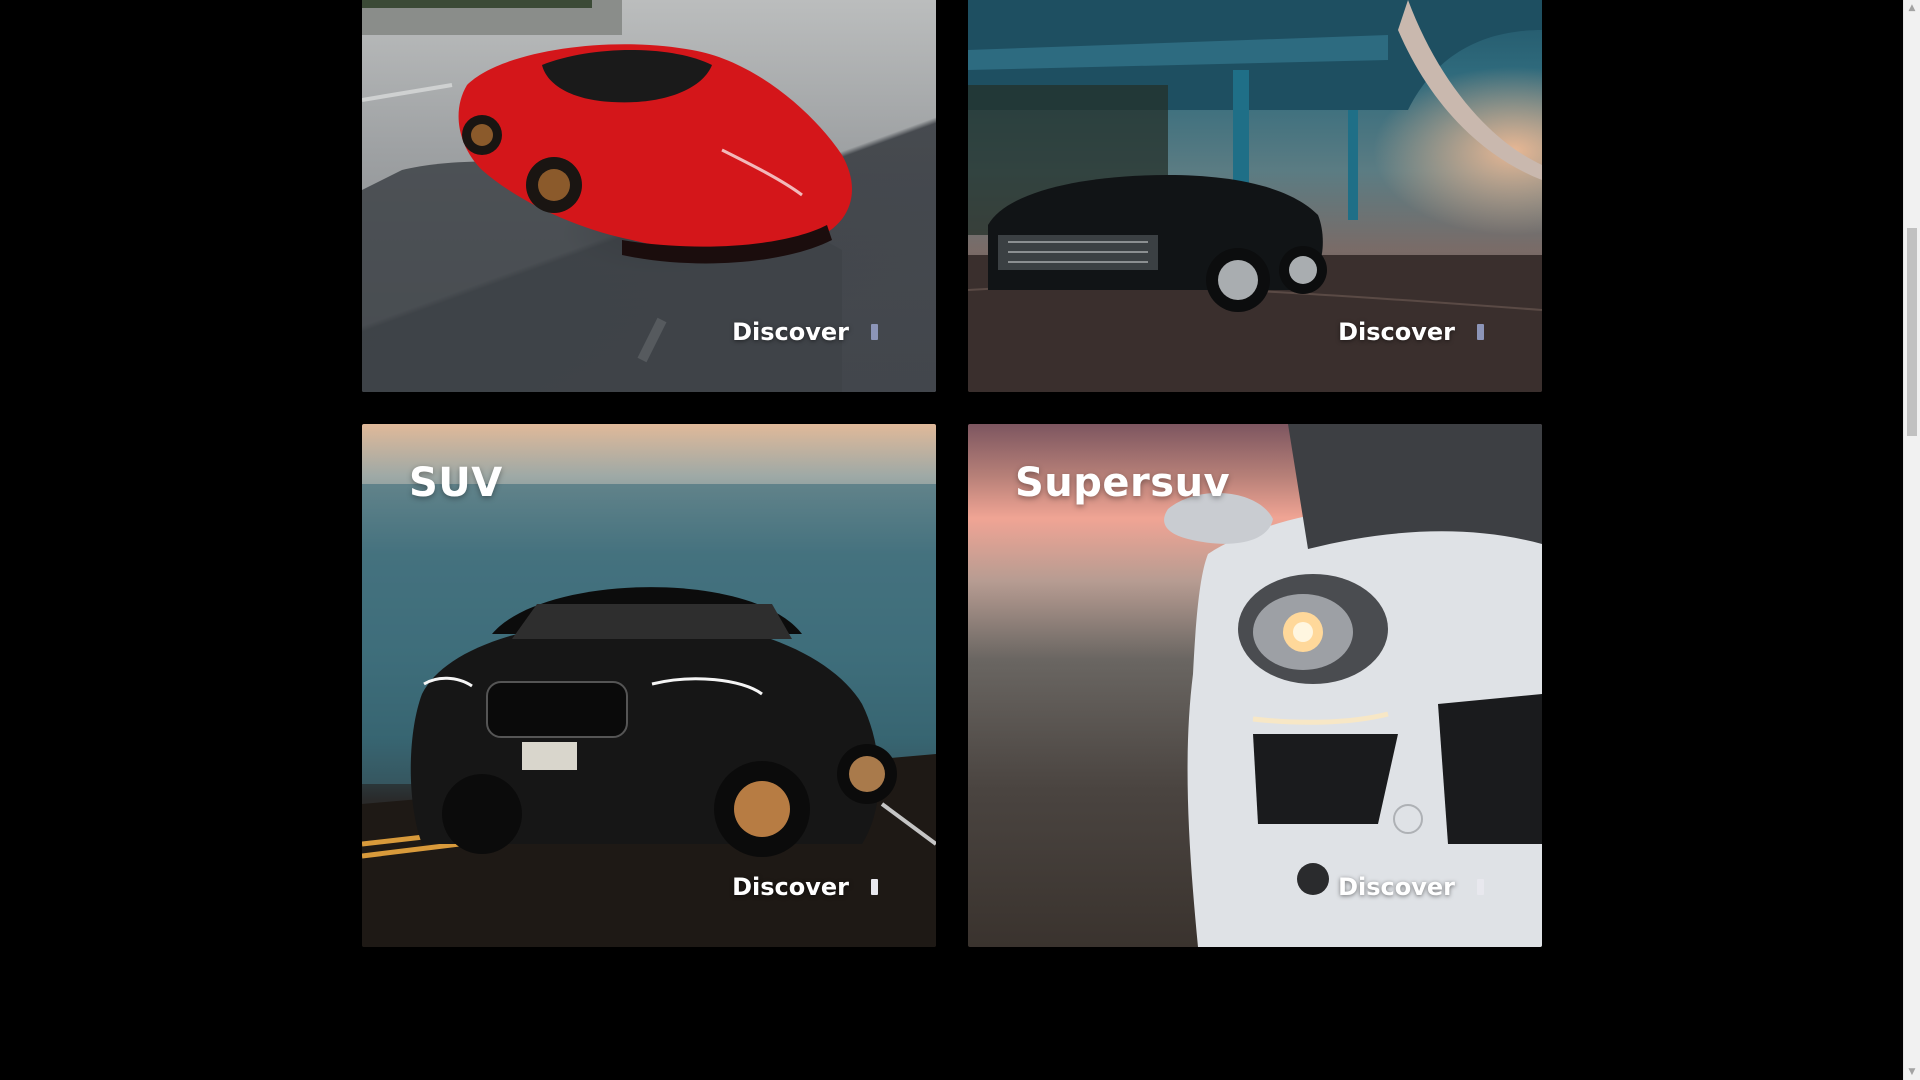 This screenshot has height=1080, width=1920. Describe the element at coordinates (649, 196) in the screenshot. I see `category-card-sports: Discover` at that location.